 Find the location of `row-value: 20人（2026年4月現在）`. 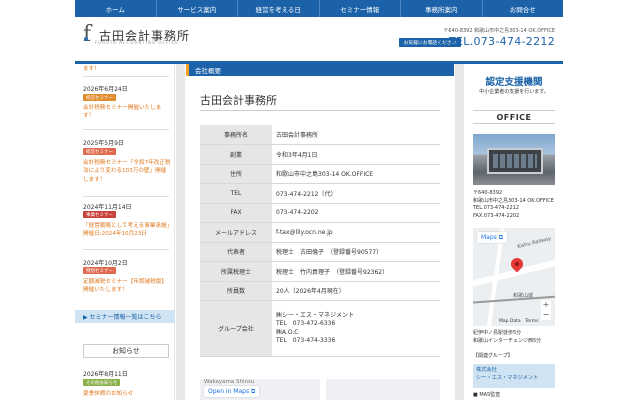

row-value: 20人（2026年4月現在） is located at coordinates (356, 291).